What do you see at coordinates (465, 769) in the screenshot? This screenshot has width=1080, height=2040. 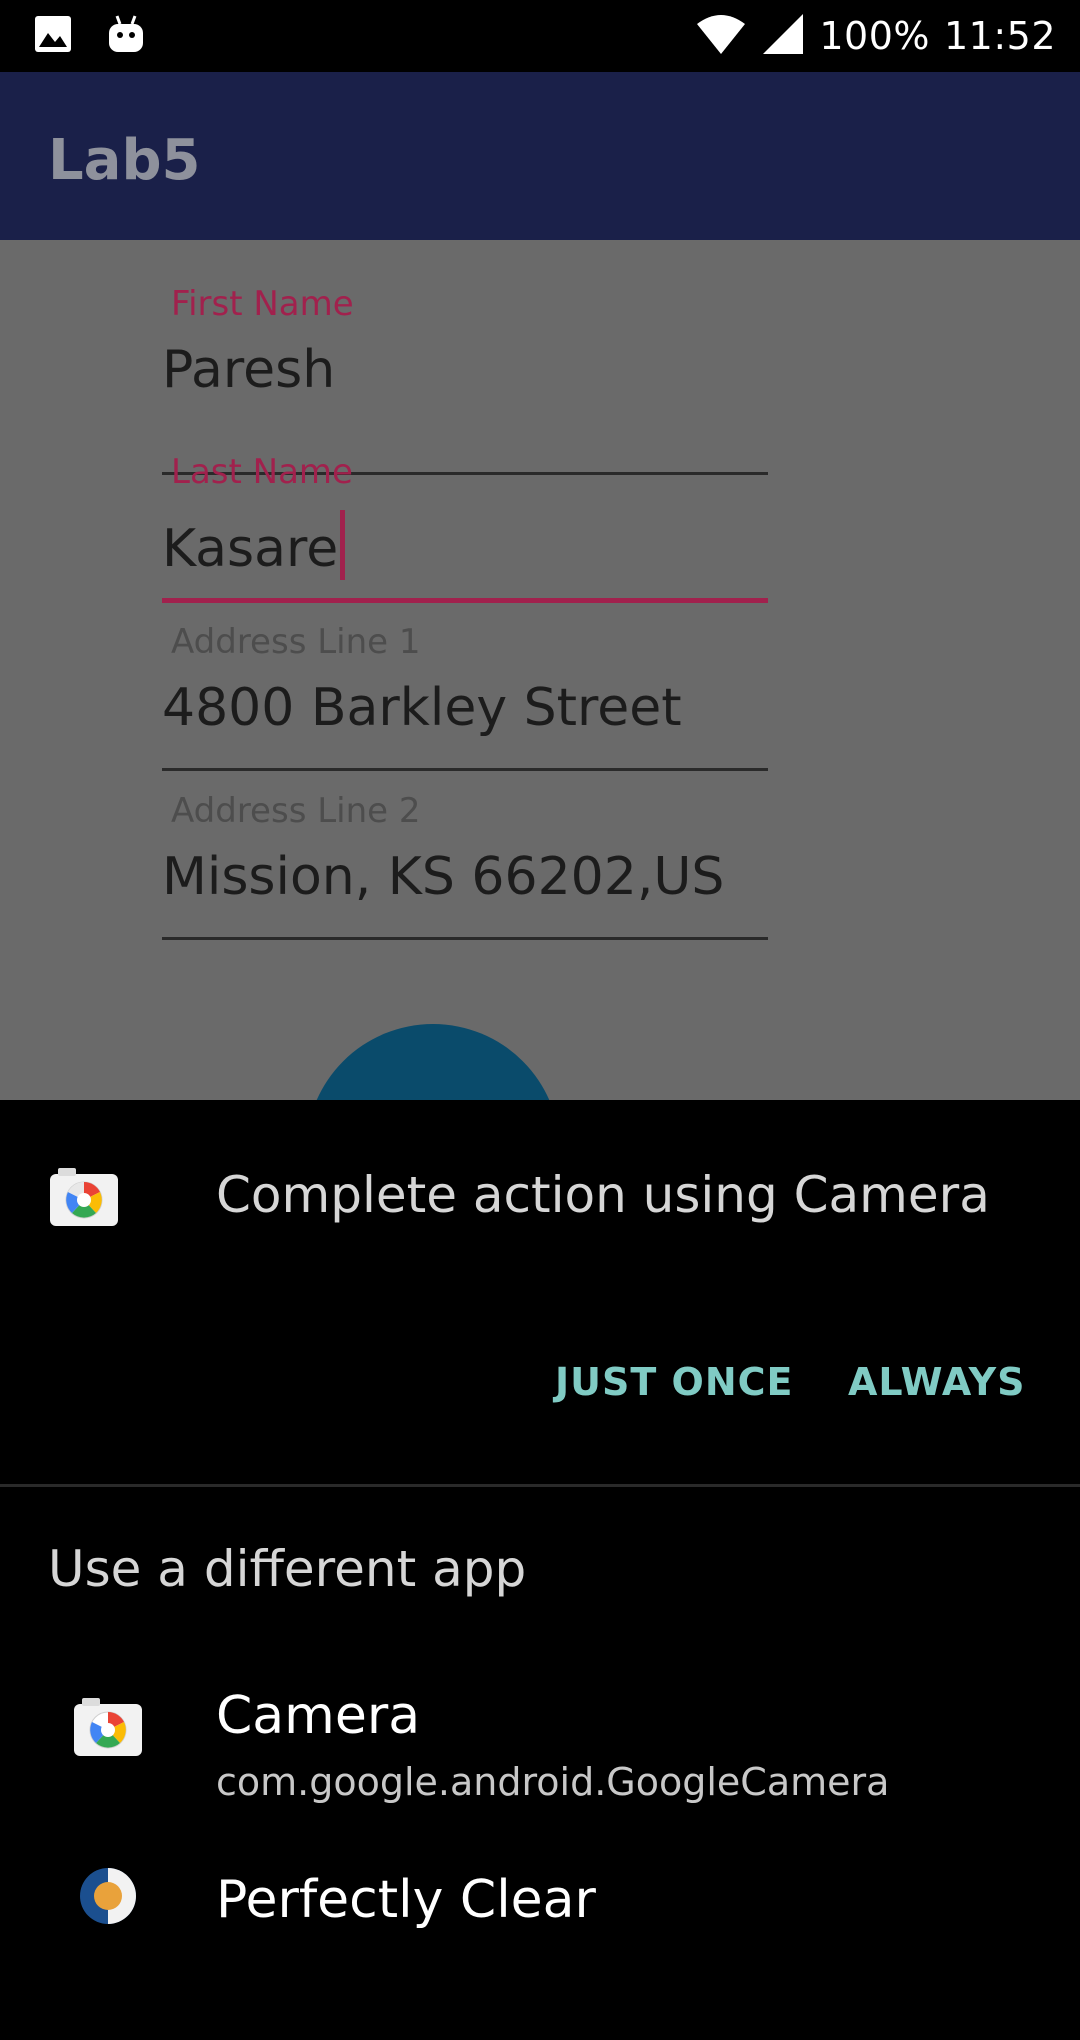 I see `address-line-1-underline` at bounding box center [465, 769].